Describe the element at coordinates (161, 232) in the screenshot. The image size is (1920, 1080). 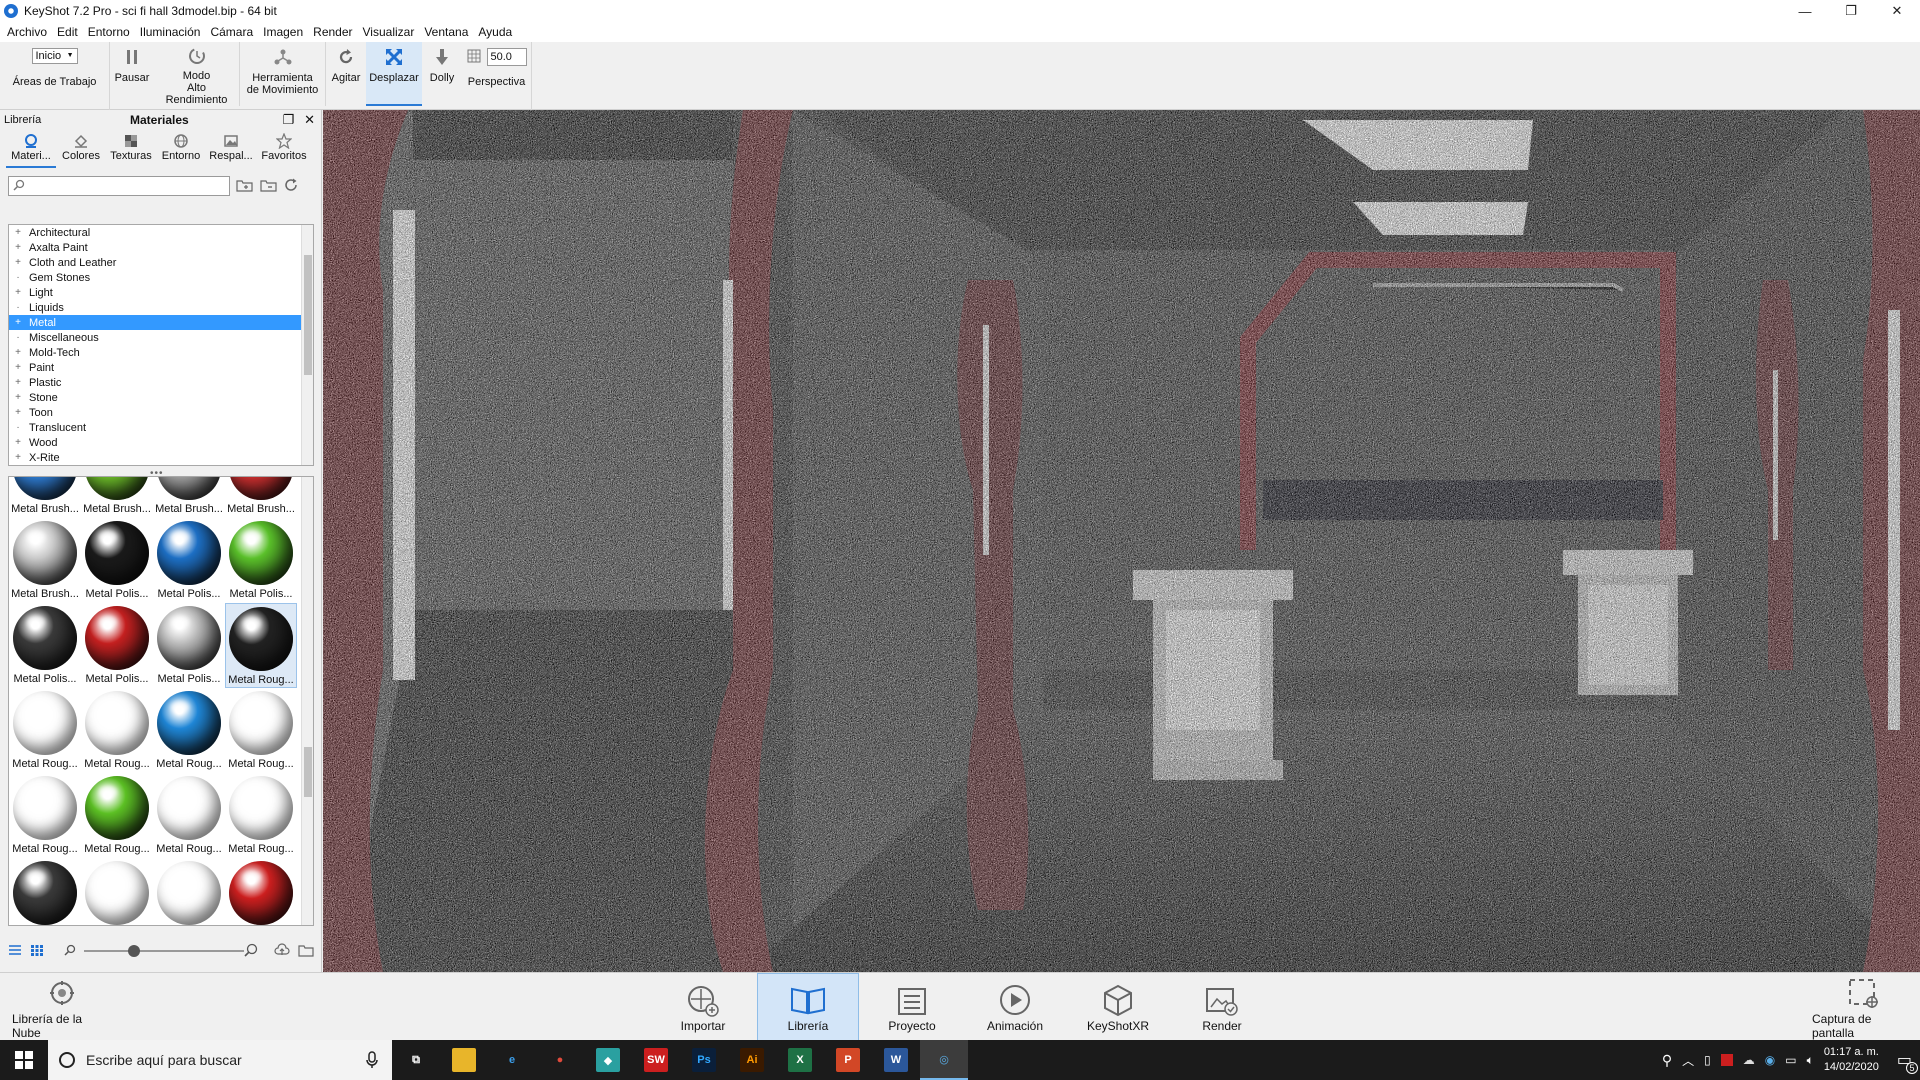
I see `tree-item: + Architectural` at that location.